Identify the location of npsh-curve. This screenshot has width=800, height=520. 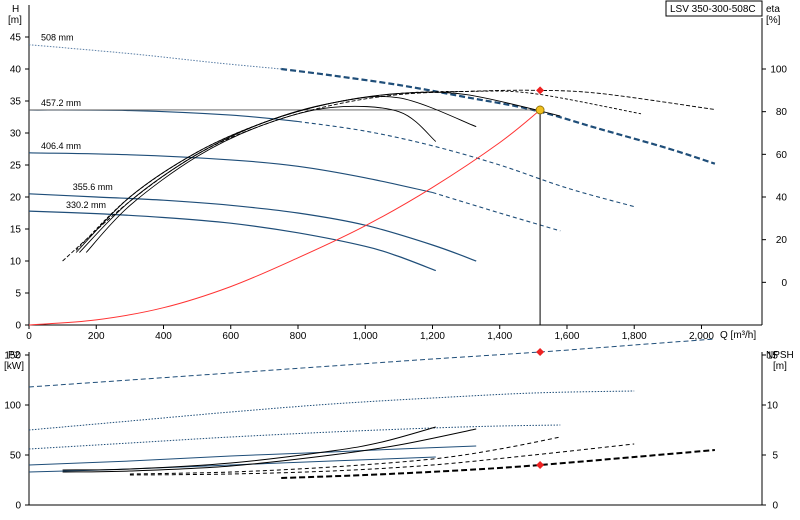
(498, 464).